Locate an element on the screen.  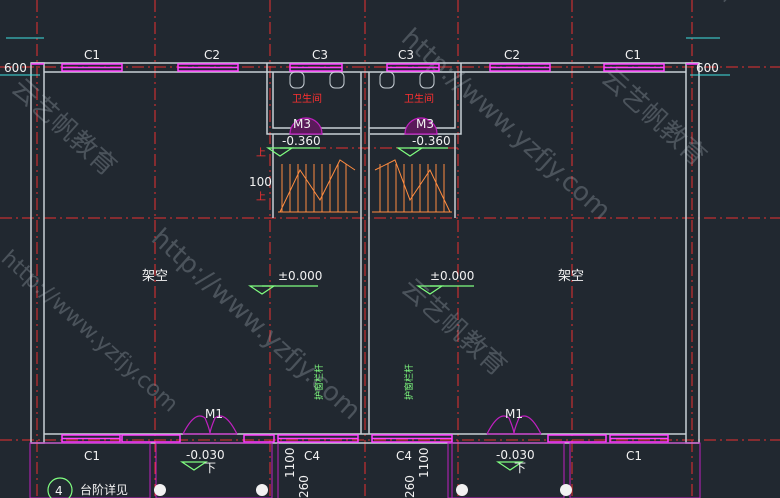
detail-number: 4 is located at coordinates (59, 491).